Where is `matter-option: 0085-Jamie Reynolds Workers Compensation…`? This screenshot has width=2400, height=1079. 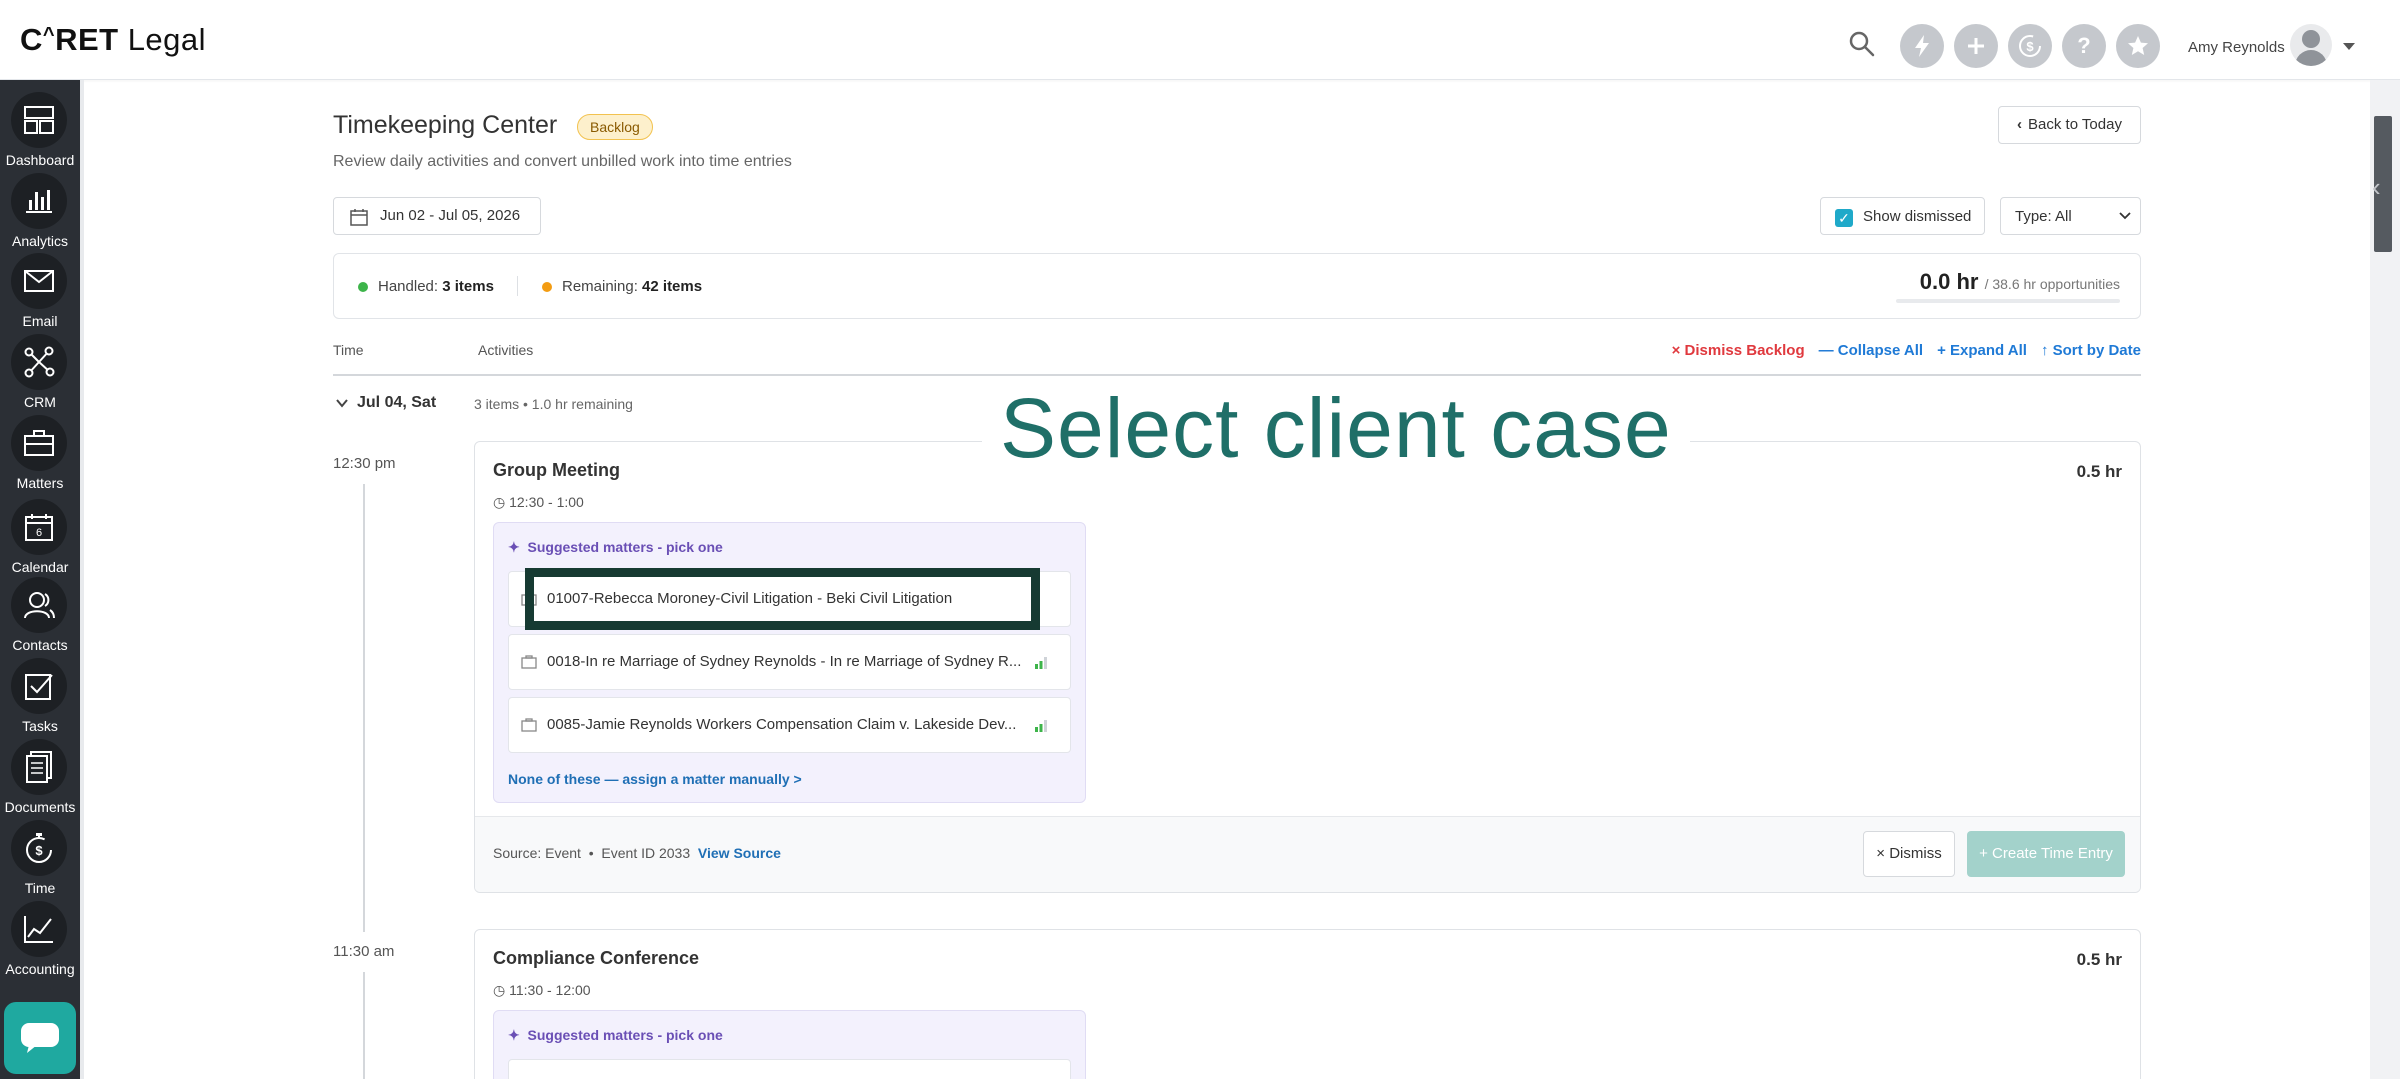
matter-option: 0085-Jamie Reynolds Workers Compensation… is located at coordinates (789, 725).